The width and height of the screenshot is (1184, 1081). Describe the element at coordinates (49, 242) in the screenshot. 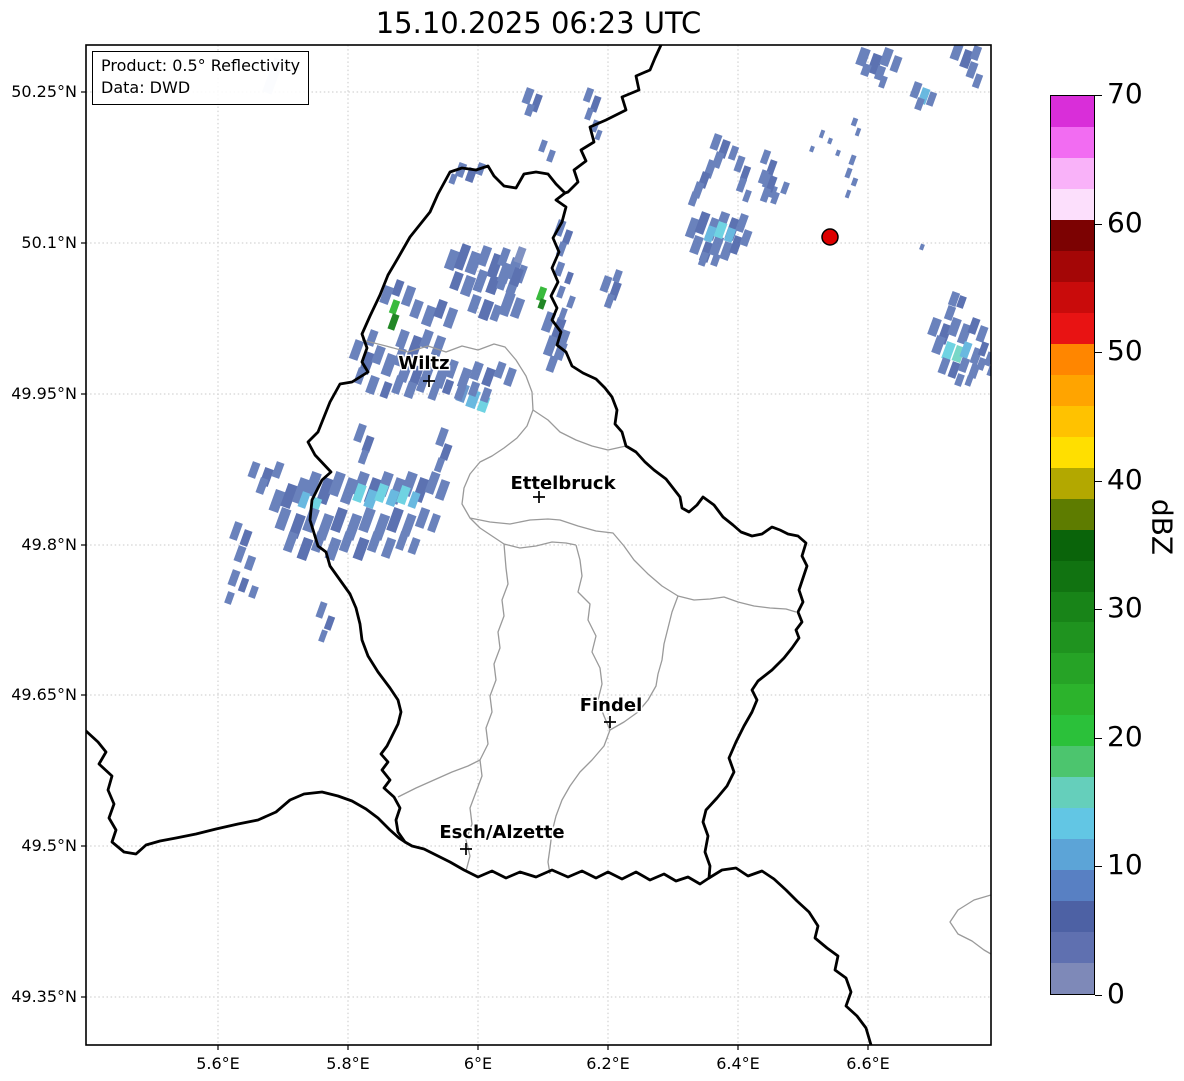

I see `y-tick-label: 50.1°N` at that location.